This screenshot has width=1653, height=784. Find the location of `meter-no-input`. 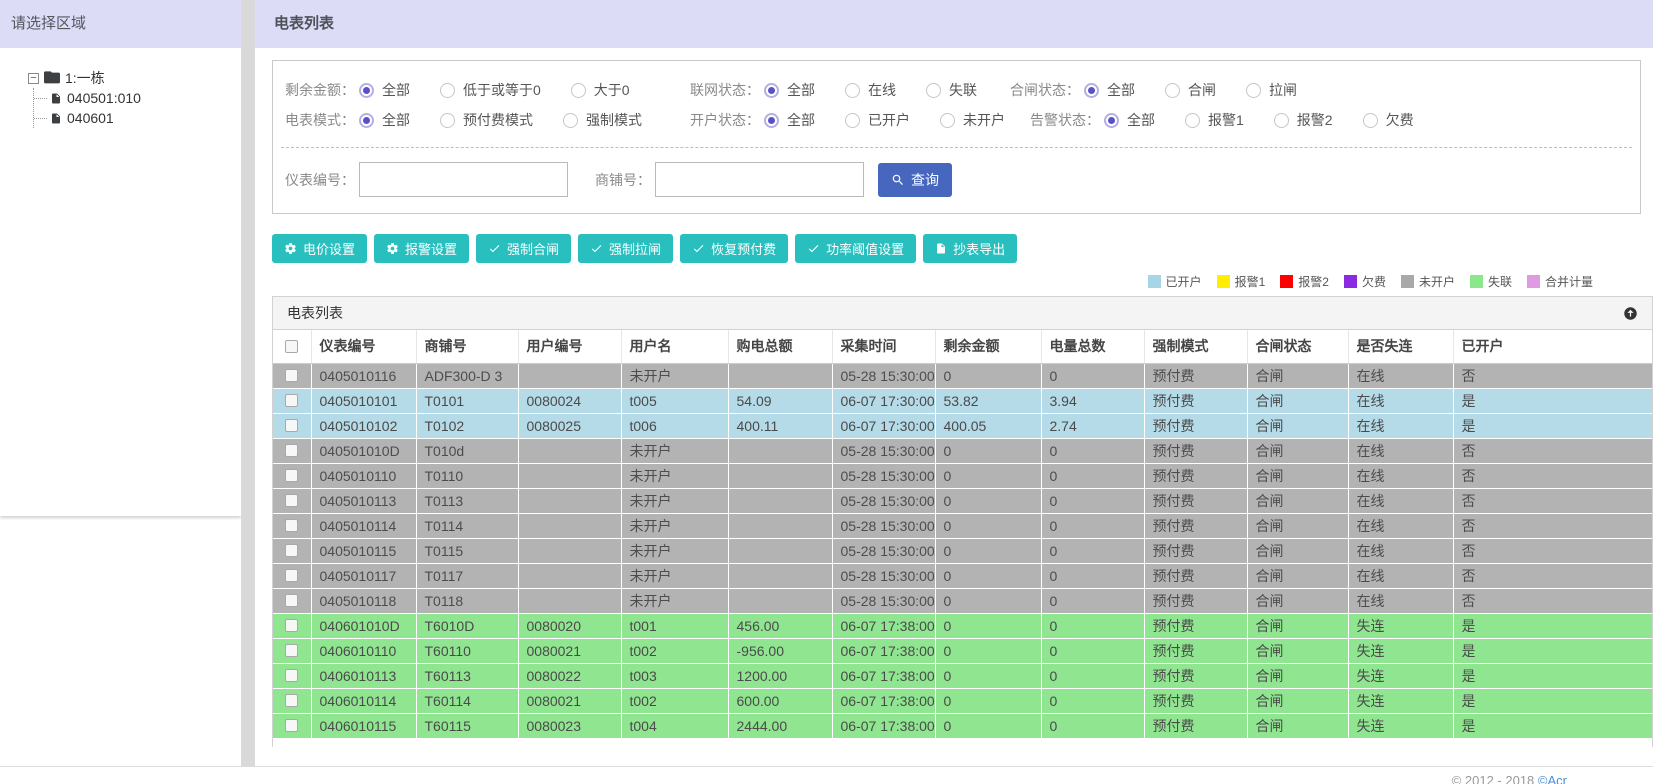

meter-no-input is located at coordinates (463, 179).